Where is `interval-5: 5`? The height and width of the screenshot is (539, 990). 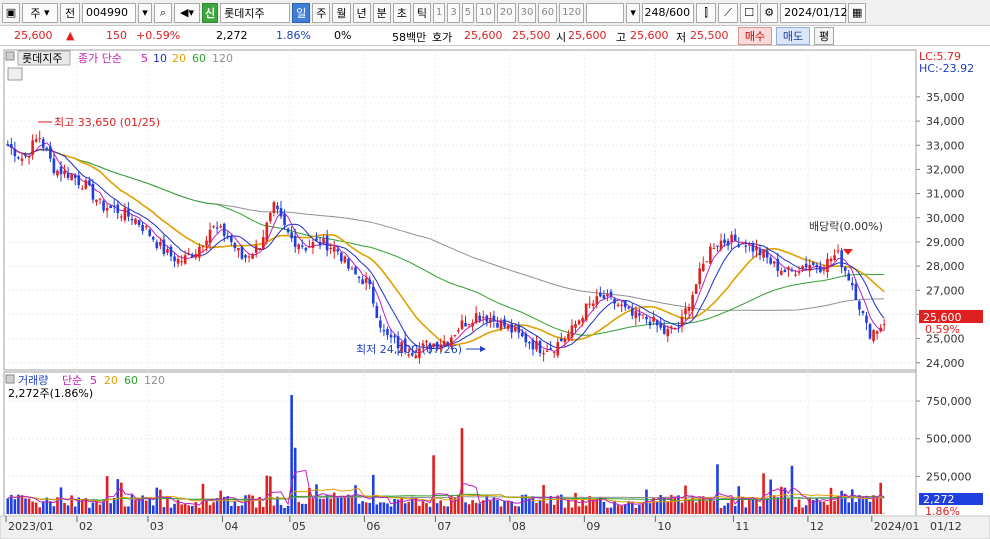
interval-5: 5 is located at coordinates (468, 12).